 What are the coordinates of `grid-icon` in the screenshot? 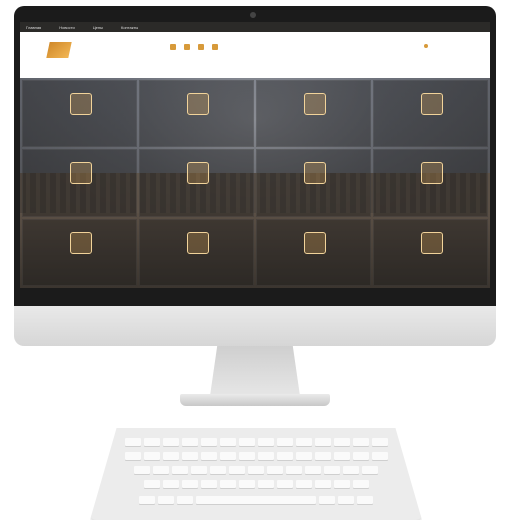 It's located at (431, 104).